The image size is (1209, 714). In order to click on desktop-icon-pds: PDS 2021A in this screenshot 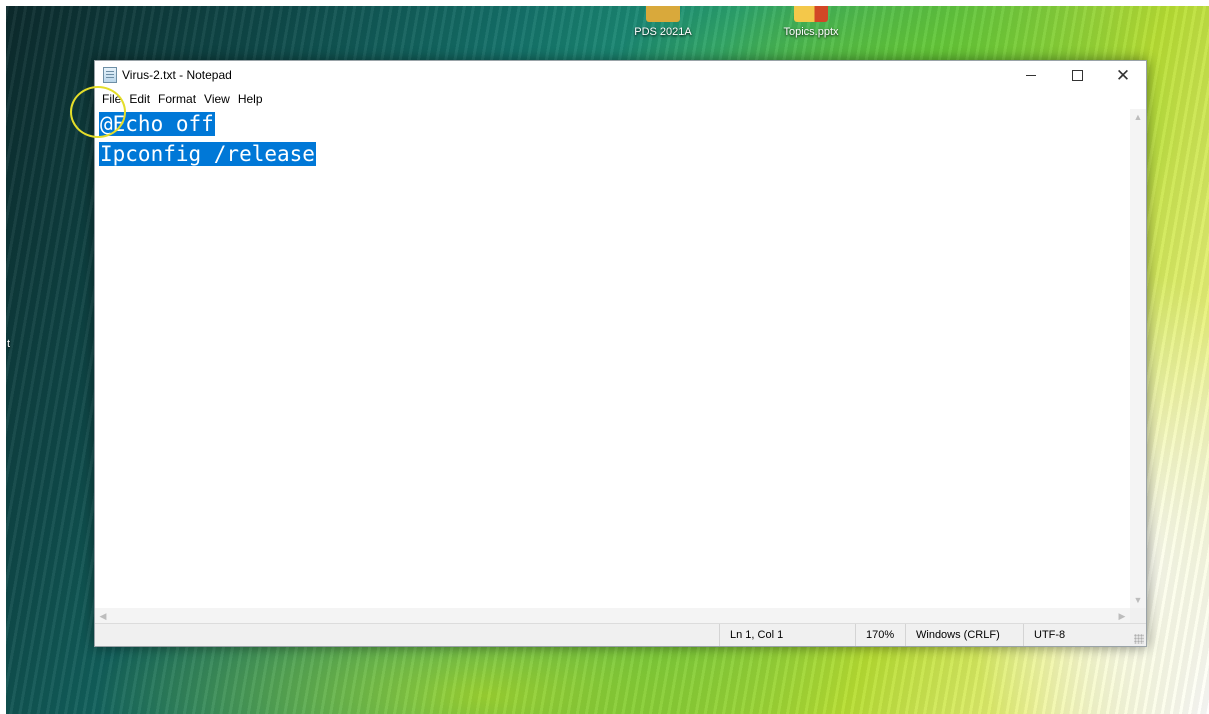, I will do `click(663, 22)`.